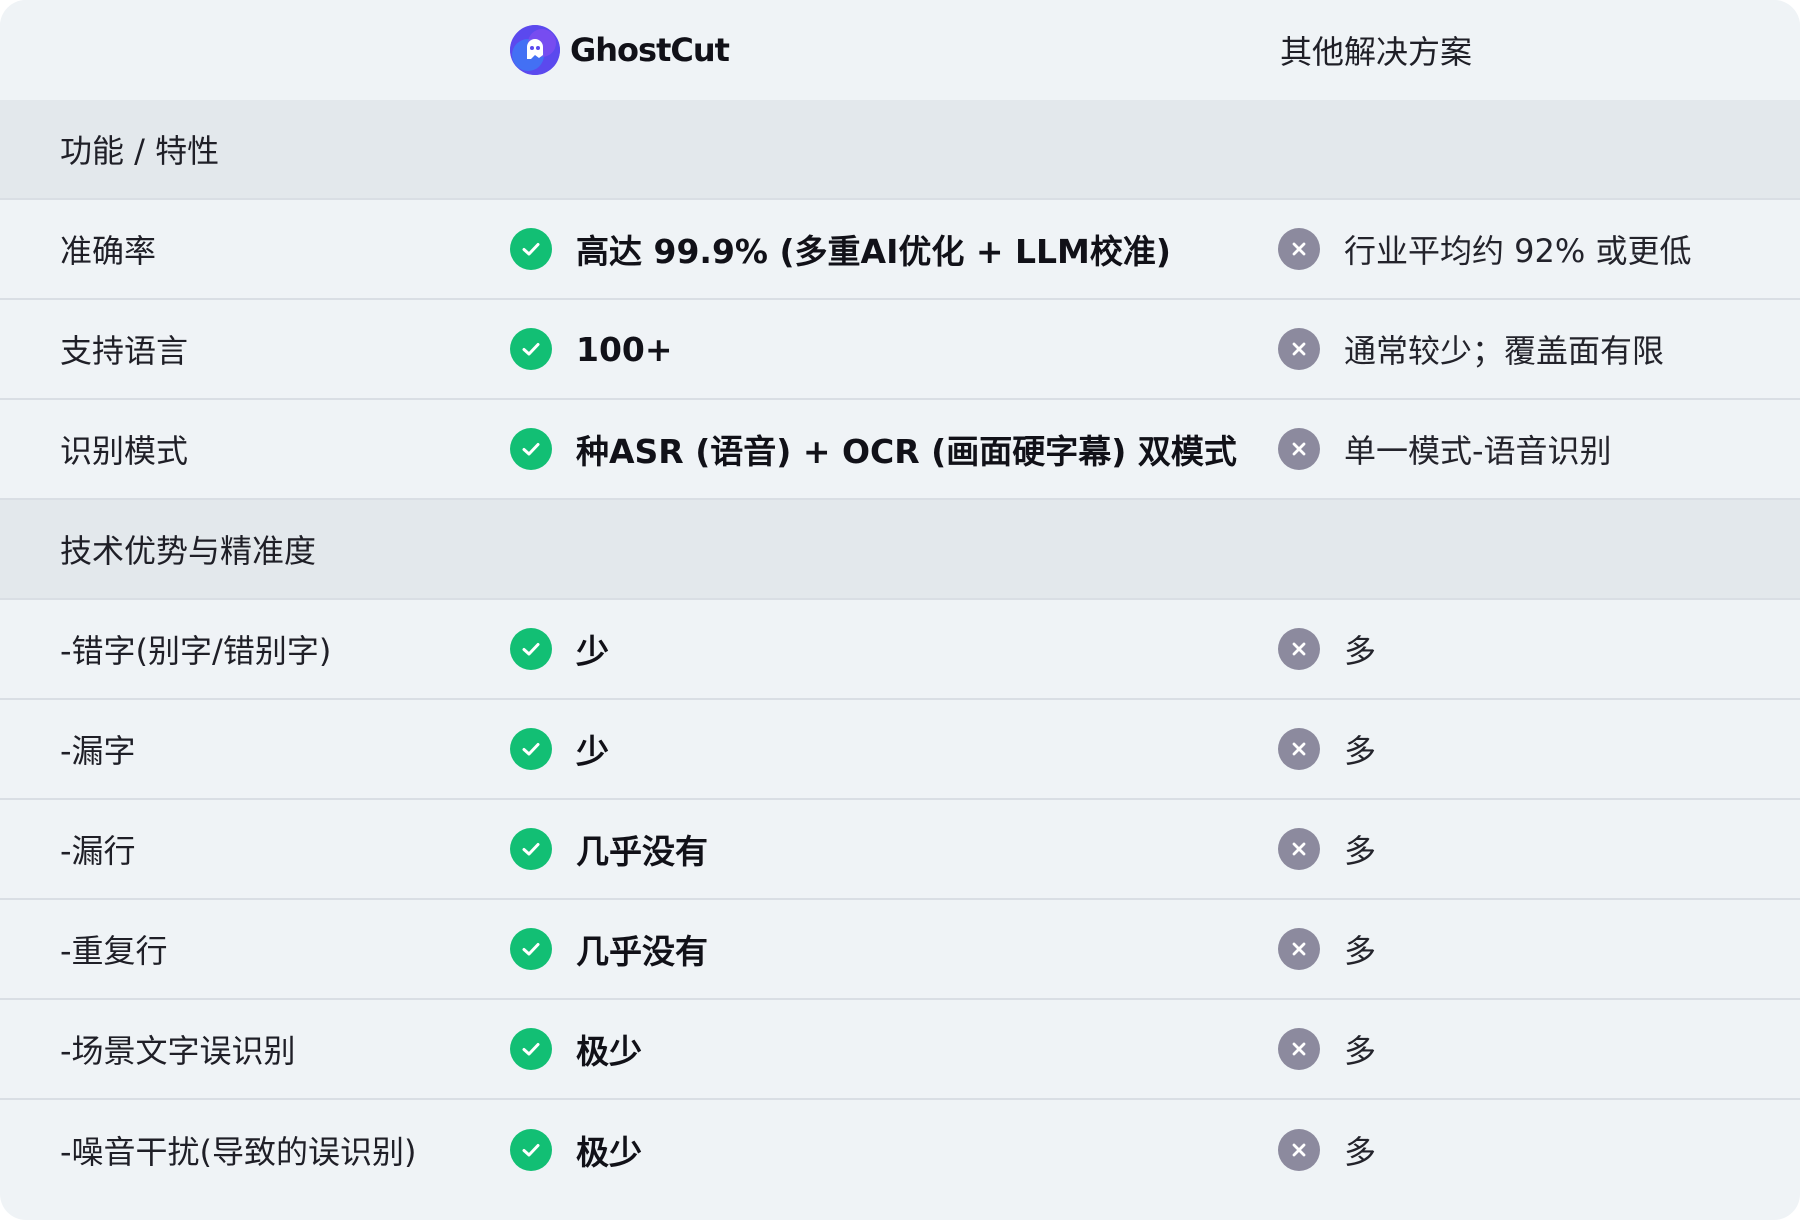  I want to click on other-cell: 通常较少；覆盖面有限, so click(1471, 349).